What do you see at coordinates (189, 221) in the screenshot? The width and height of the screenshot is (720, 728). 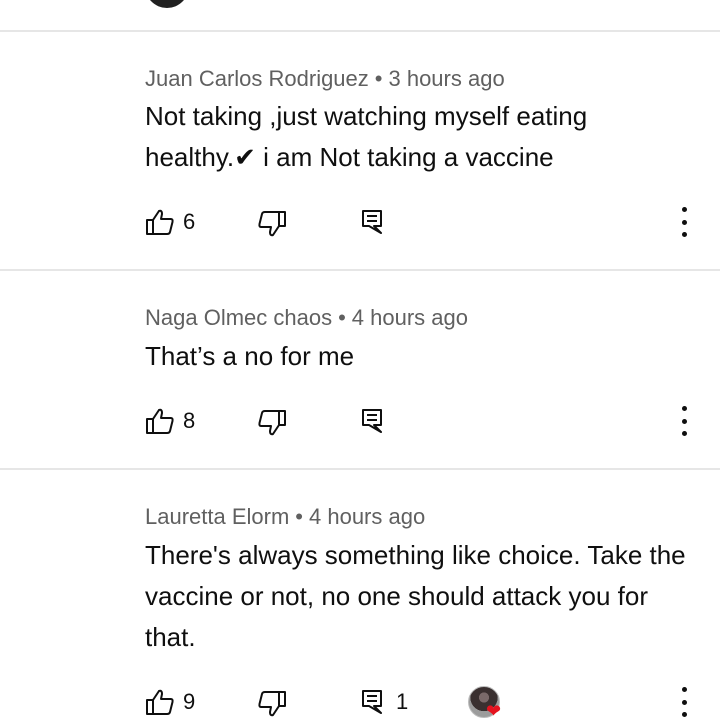 I see `like-count: 6` at bounding box center [189, 221].